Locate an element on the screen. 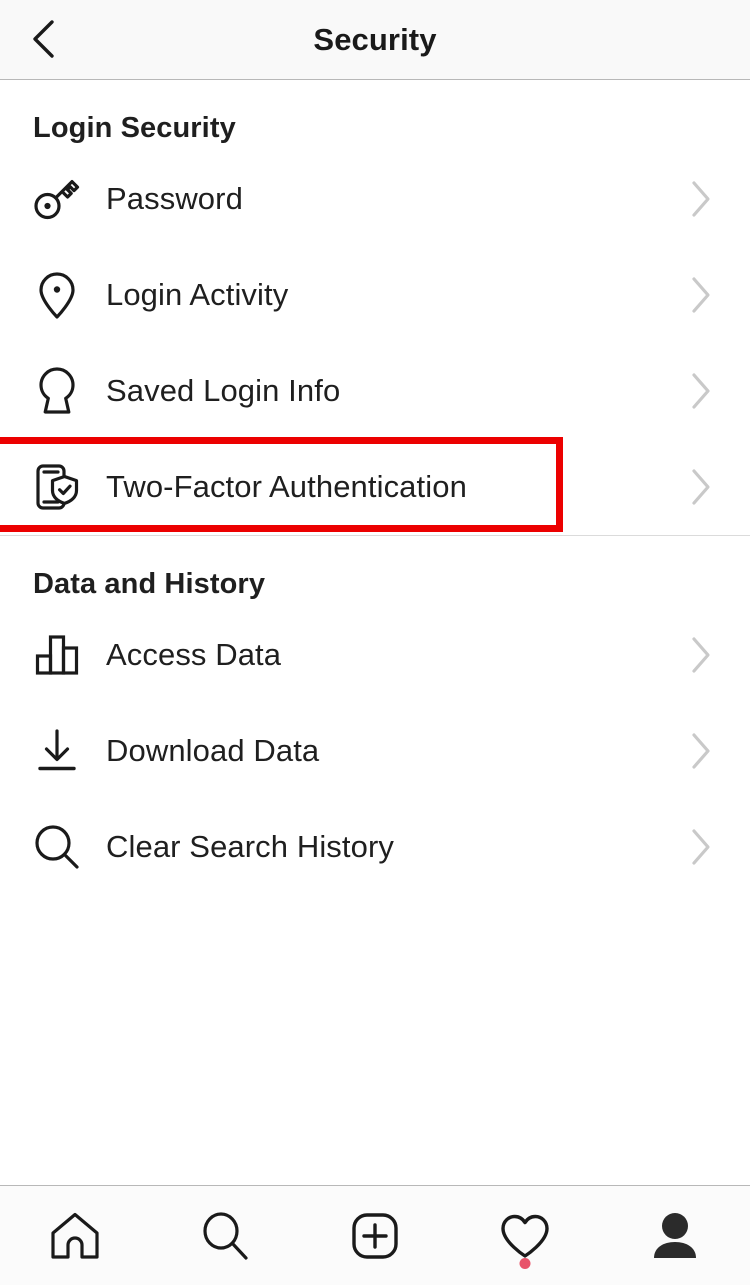  tab-activity is located at coordinates (525, 1235).